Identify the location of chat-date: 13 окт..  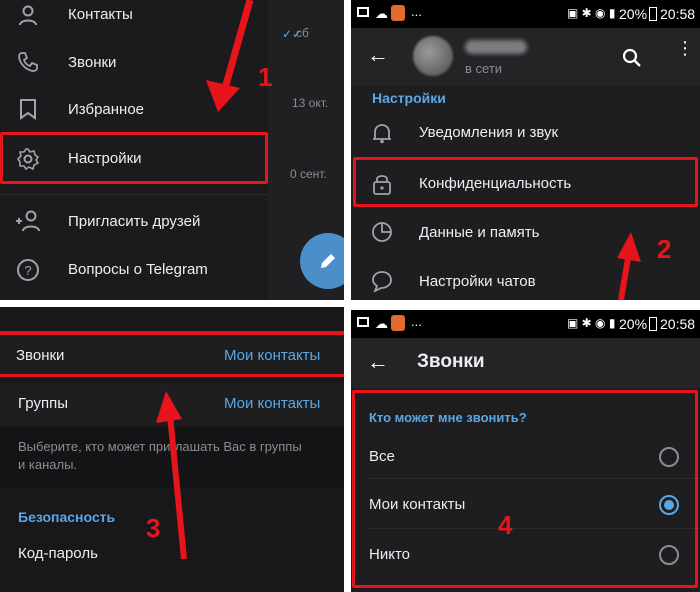
(310, 103).